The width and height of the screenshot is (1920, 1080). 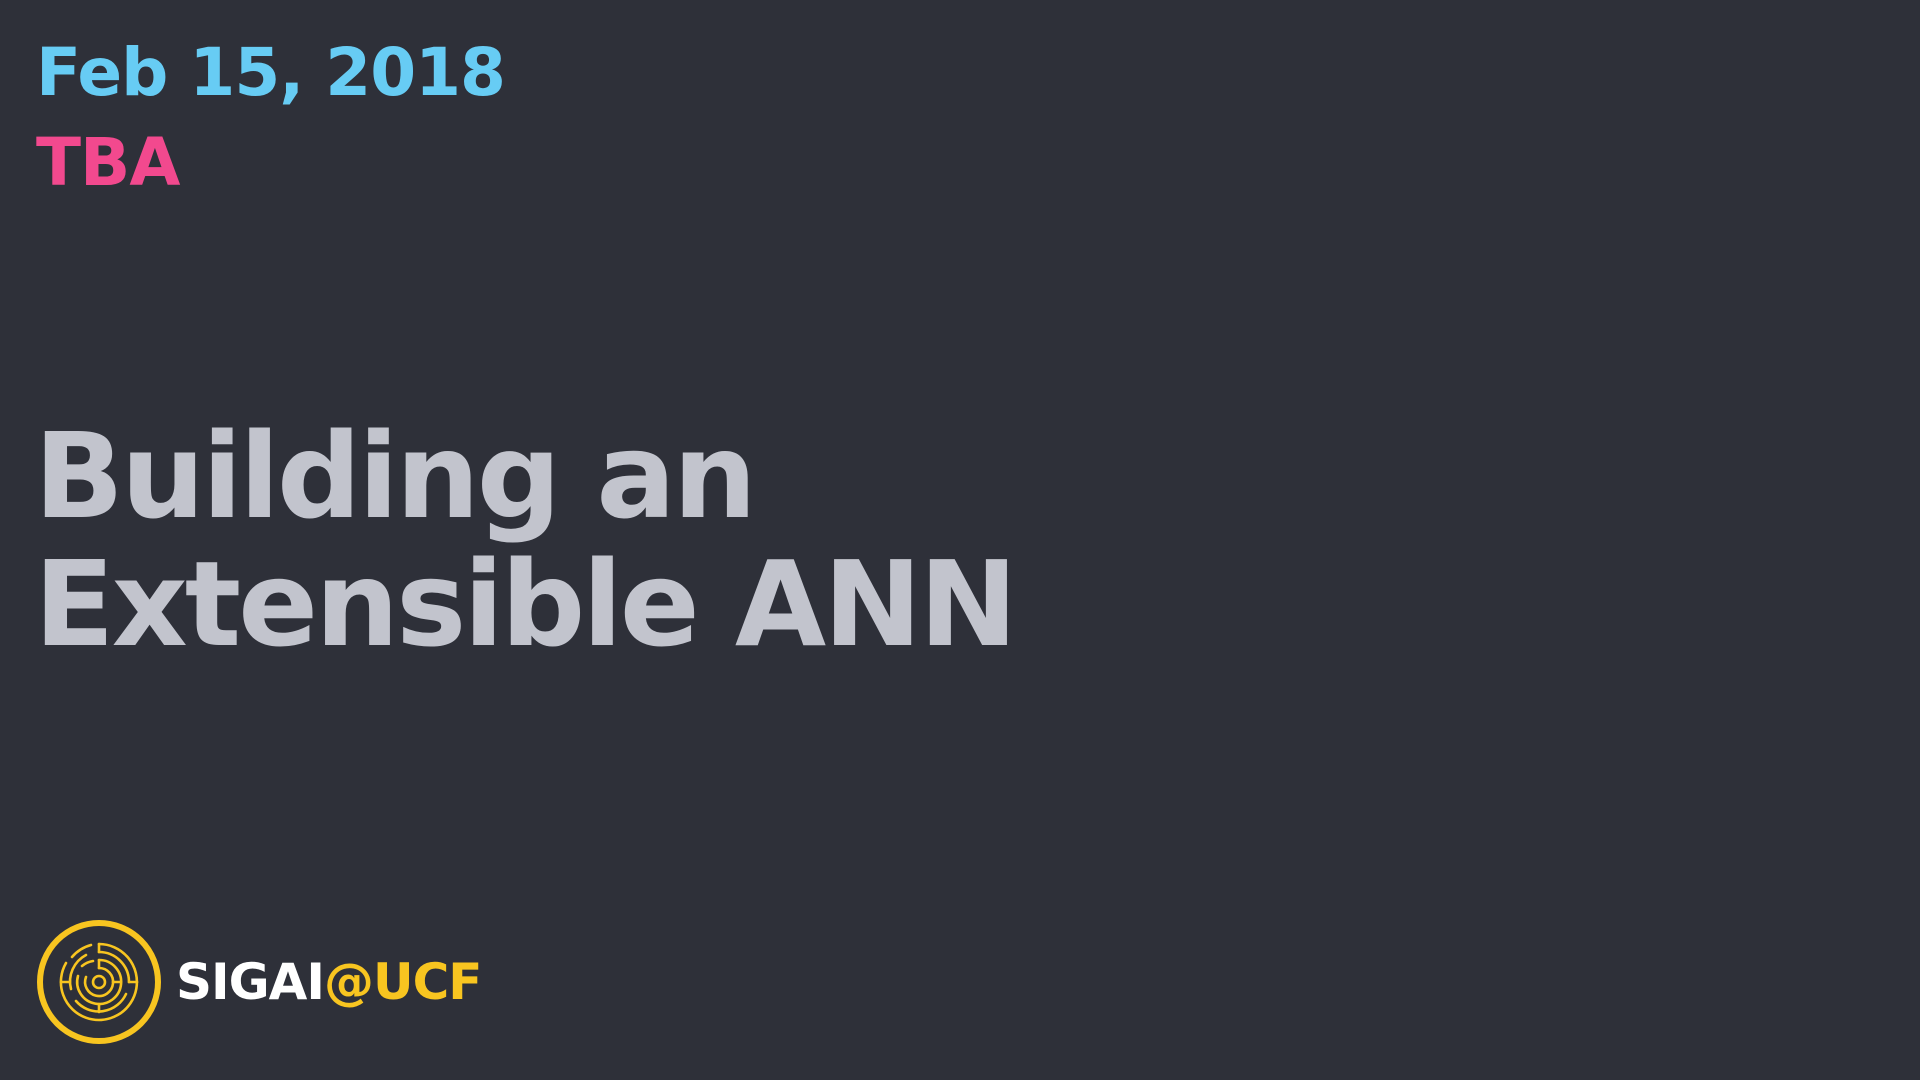 I want to click on logo-wordmark: SIGAI@UCF, so click(x=329, y=982).